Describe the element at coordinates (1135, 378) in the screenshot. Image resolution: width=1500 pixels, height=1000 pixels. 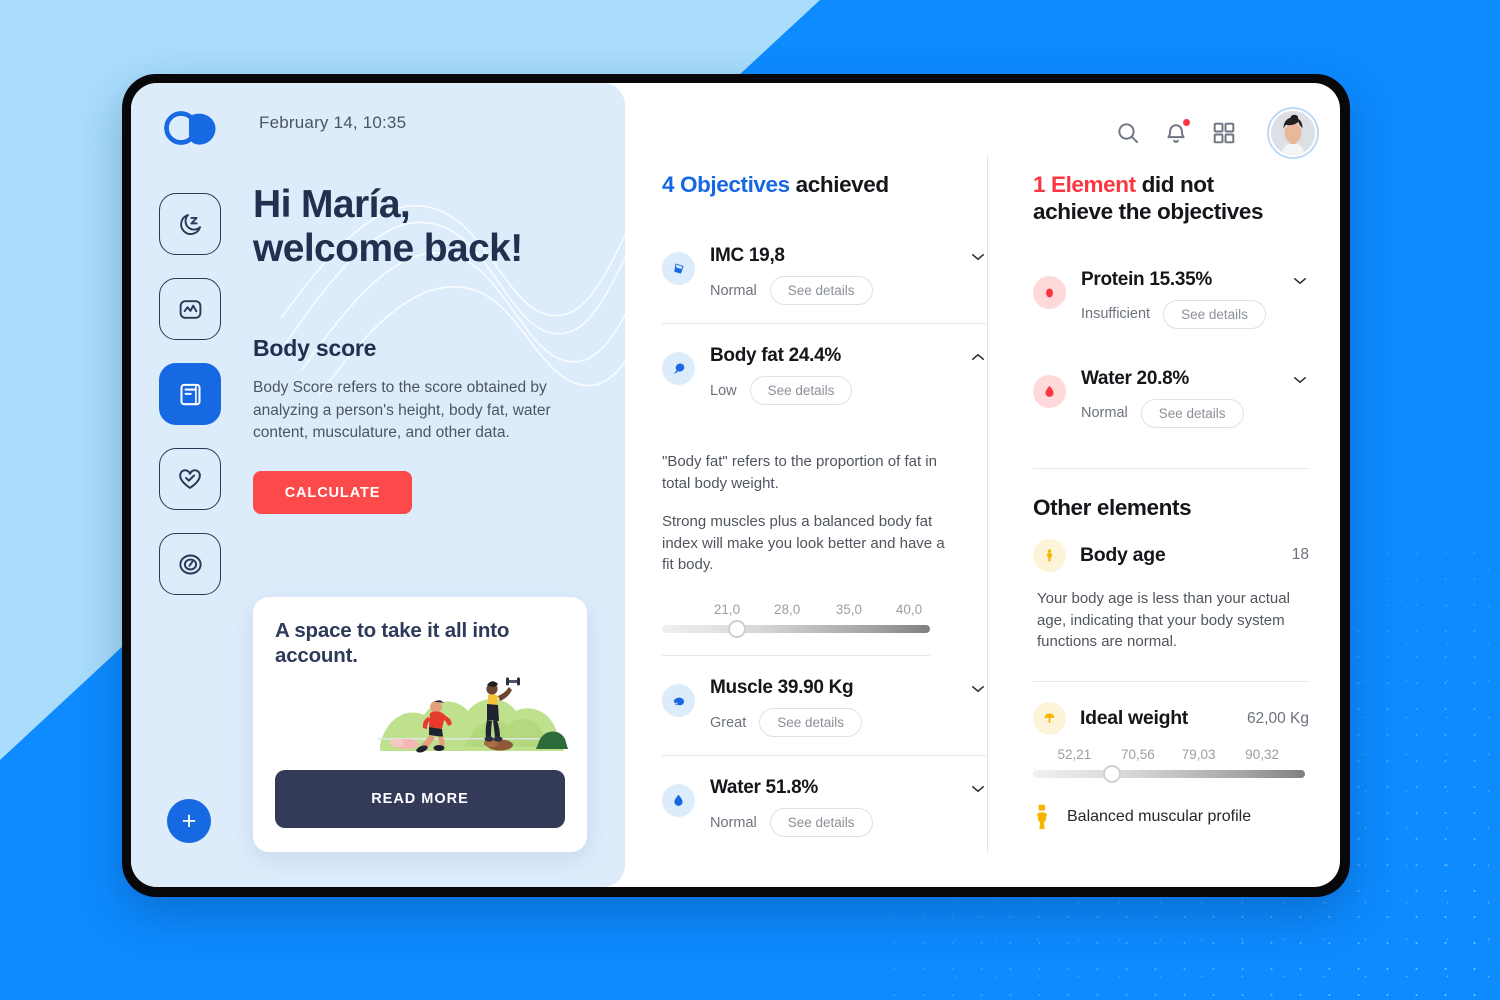
I see `metric-title: Water 20.8%` at that location.